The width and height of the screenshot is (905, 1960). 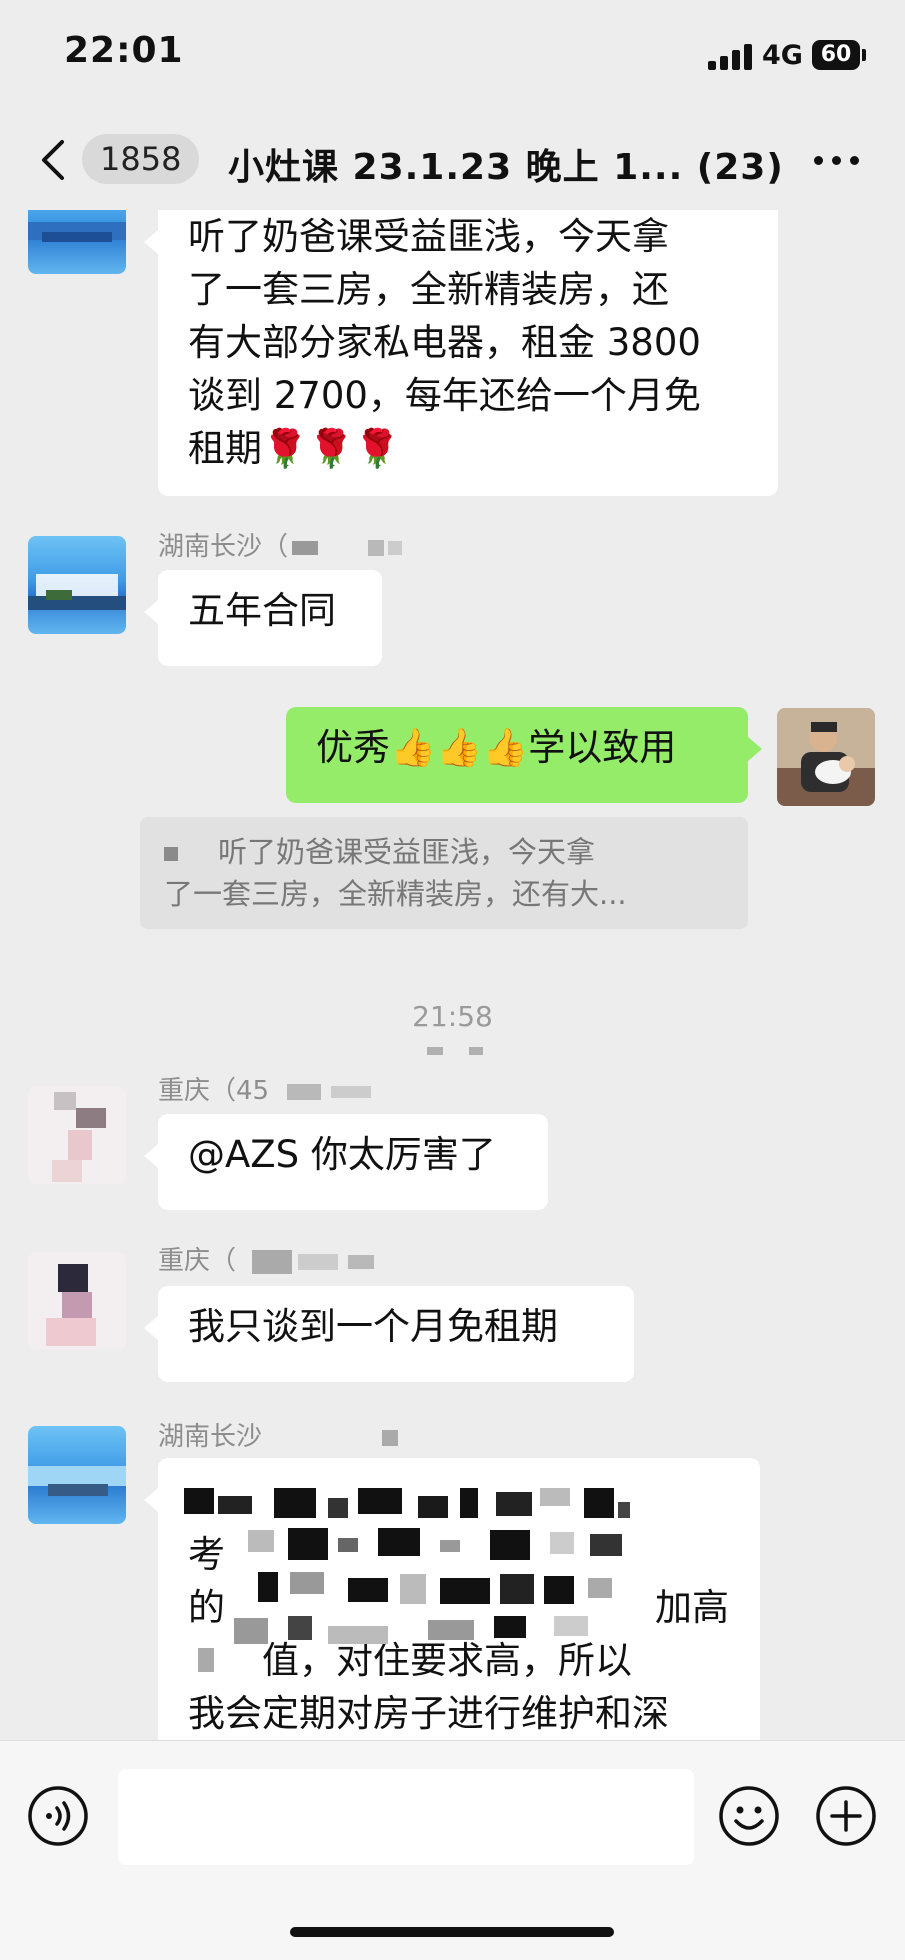 I want to click on sender-name: 重庆（45, so click(x=265, y=1088).